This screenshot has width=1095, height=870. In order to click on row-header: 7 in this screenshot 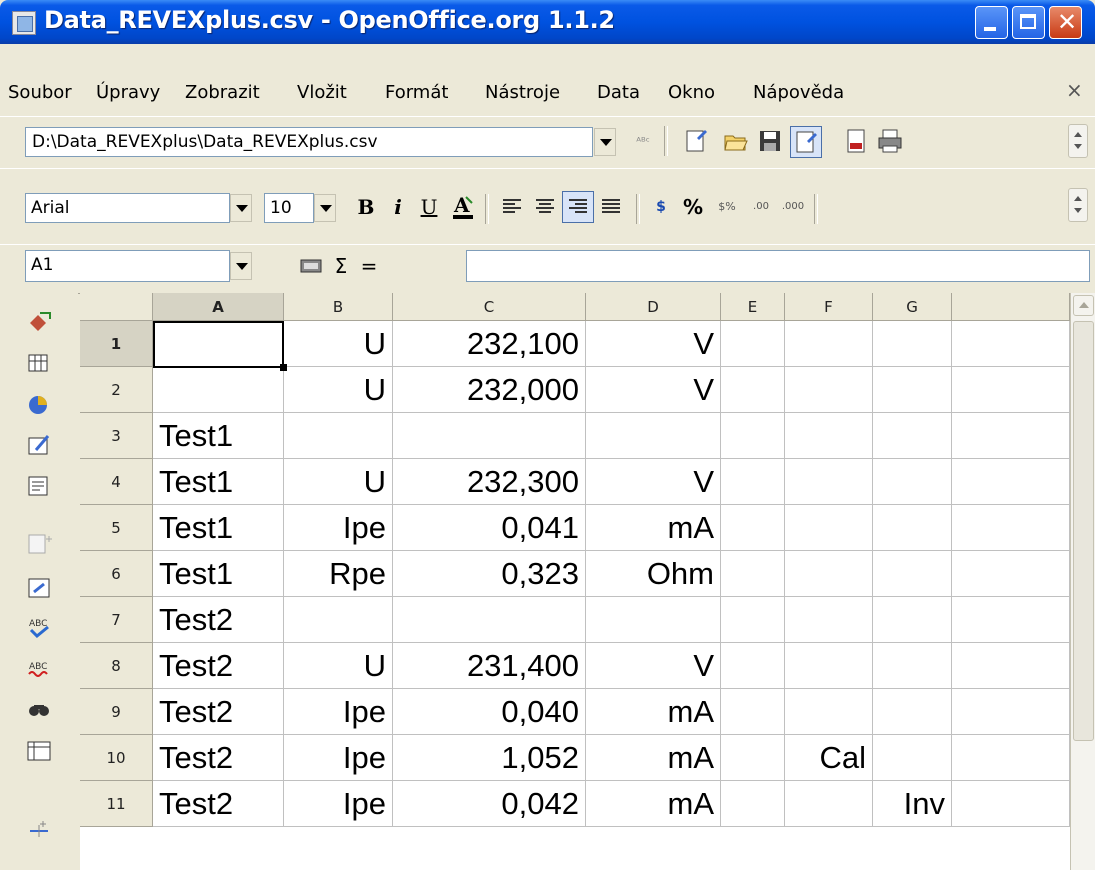, I will do `click(116, 620)`.